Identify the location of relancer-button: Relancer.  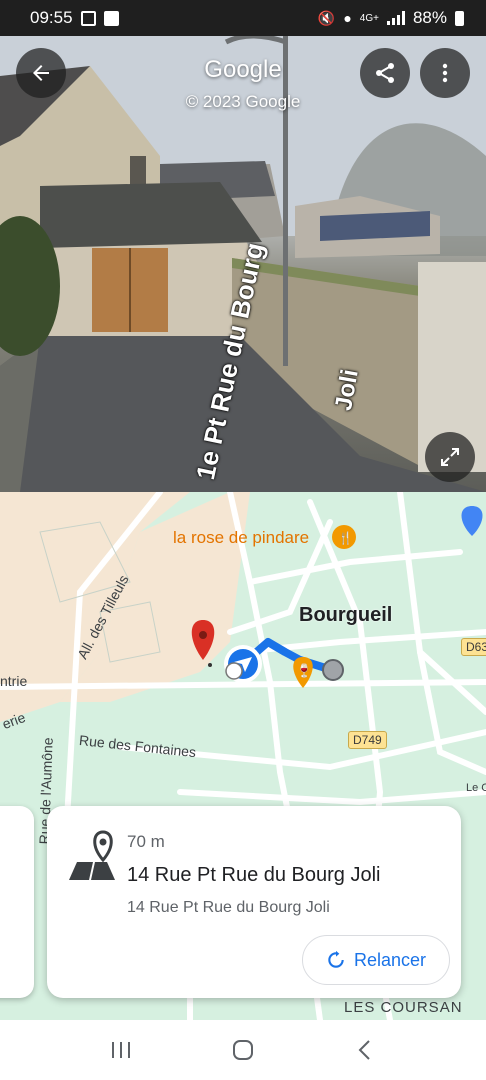
(376, 960).